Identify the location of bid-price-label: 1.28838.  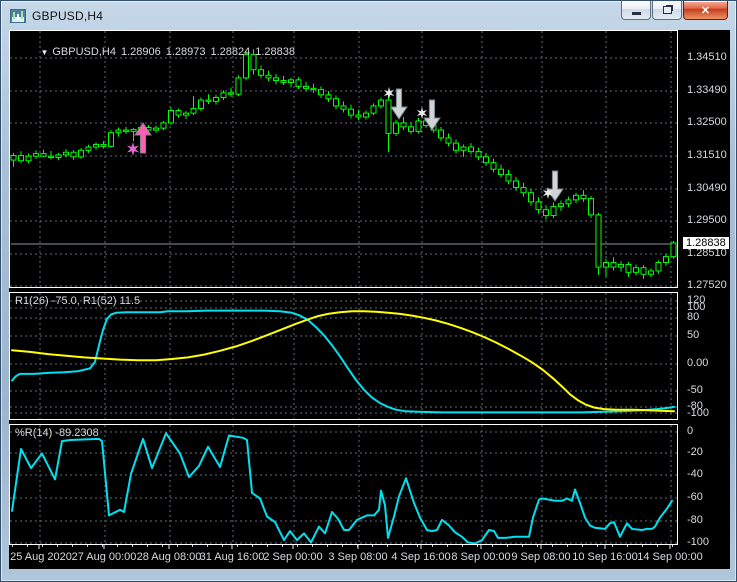
(706, 243).